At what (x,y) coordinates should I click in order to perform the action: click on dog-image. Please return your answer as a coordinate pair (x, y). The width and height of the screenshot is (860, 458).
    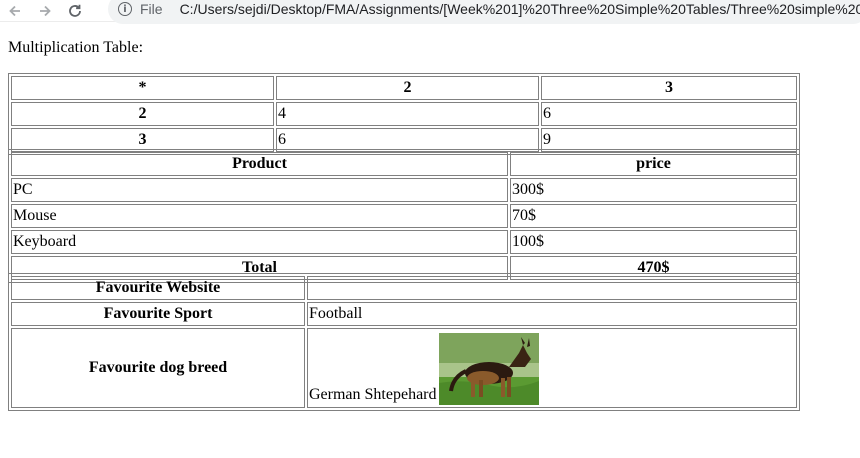
    Looking at the image, I should click on (488, 369).